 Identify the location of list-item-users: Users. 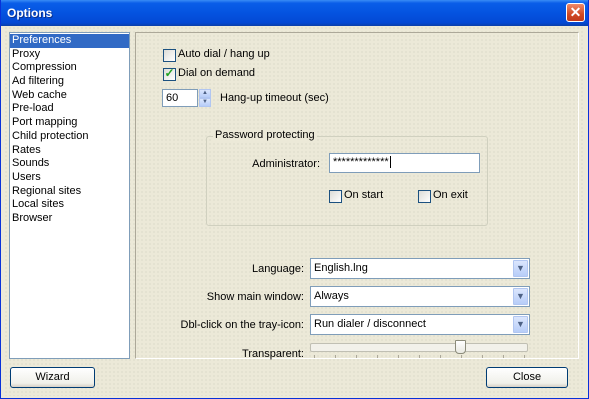
(69, 178).